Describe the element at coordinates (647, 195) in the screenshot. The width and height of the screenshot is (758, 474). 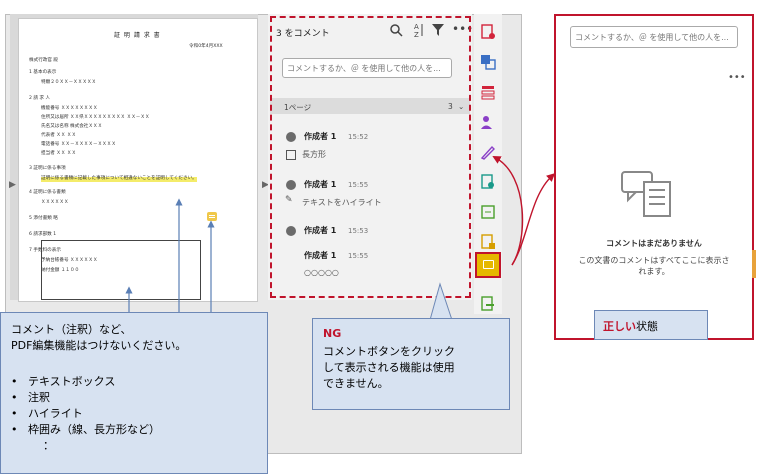
I see `empty-comments-icon` at that location.